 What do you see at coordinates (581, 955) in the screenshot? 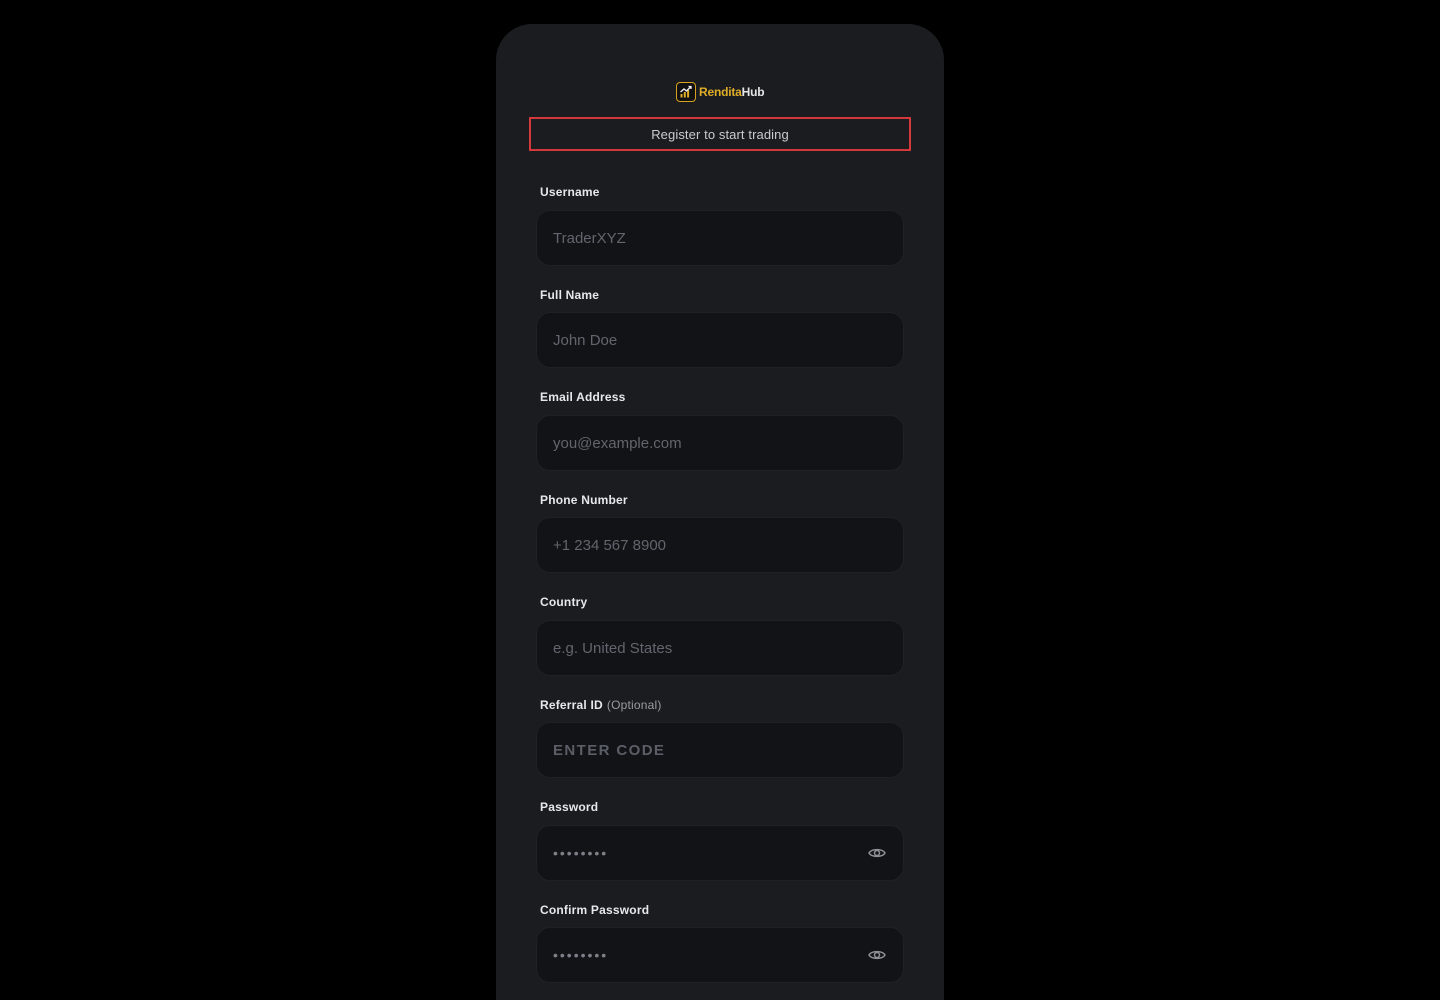
I see `confirm-password-value: ••••••••` at bounding box center [581, 955].